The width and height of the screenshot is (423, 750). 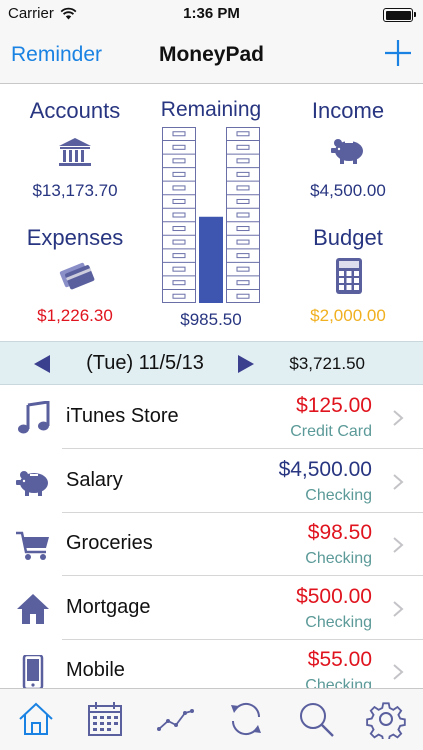 I want to click on date-bar: (Tue) 11/5/13 $3,721.50, so click(x=211, y=363).